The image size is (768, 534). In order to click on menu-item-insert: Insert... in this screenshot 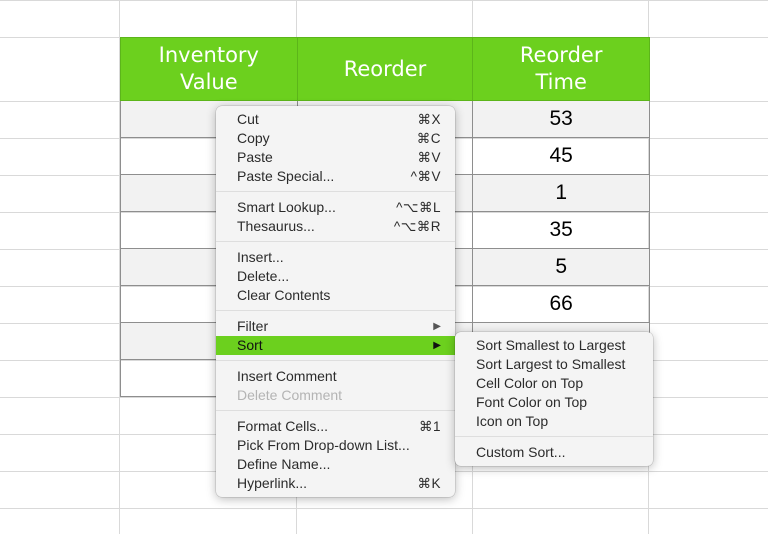, I will do `click(335, 257)`.